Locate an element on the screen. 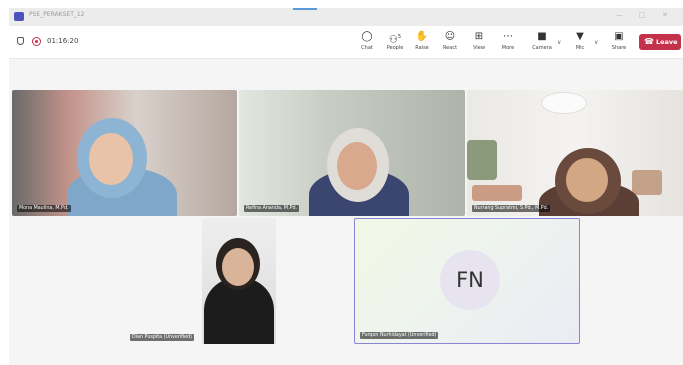  react-button: ☺ React is located at coordinates (450, 42).